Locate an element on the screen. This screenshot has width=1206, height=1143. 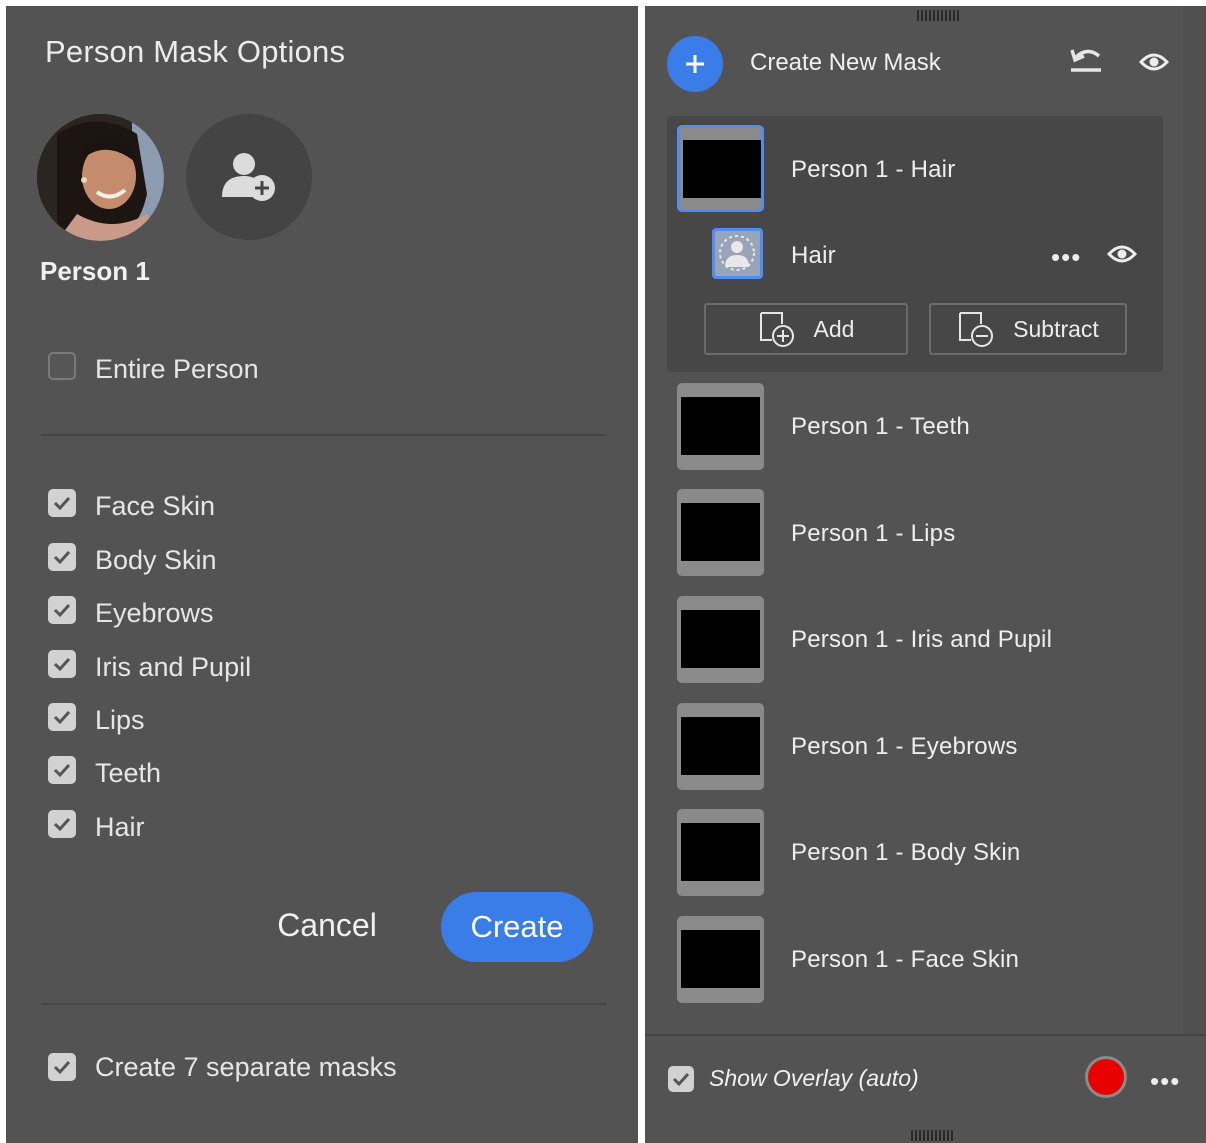
mask-component-thumbnail is located at coordinates (737, 253).